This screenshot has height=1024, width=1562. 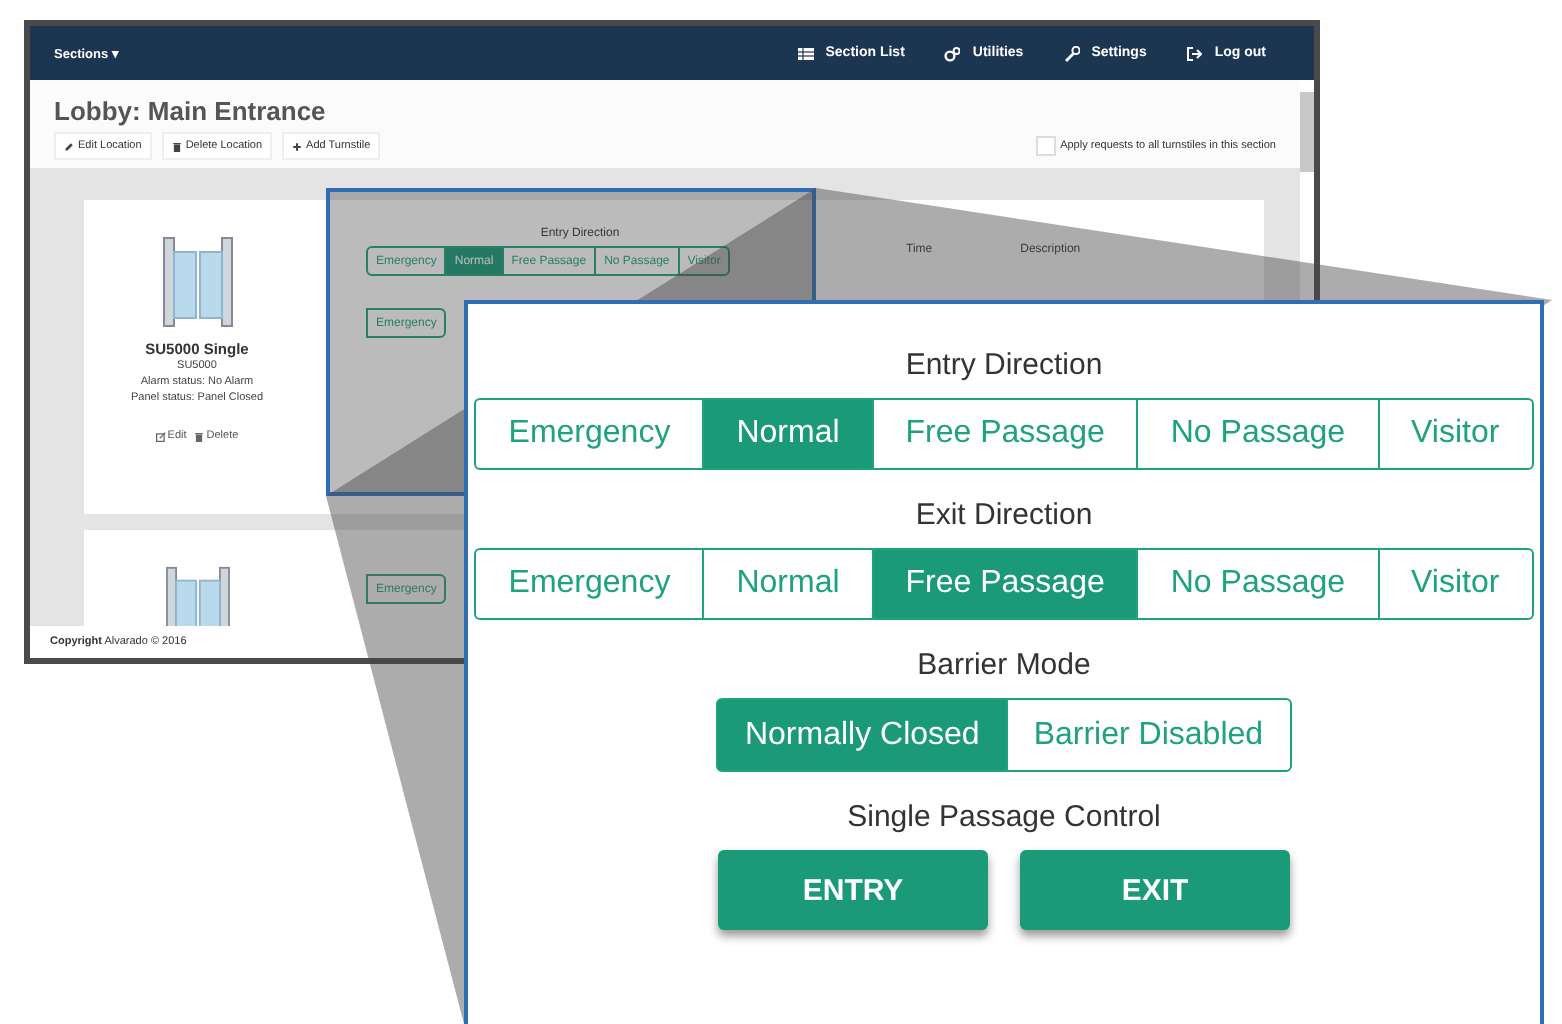 I want to click on mode-segment: Normally Closed, so click(x=862, y=735).